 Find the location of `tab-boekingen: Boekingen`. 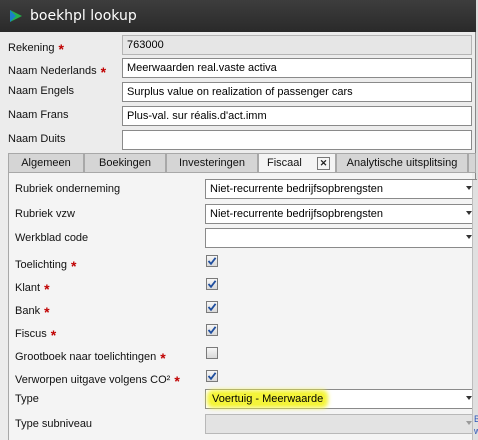

tab-boekingen: Boekingen is located at coordinates (125, 163).